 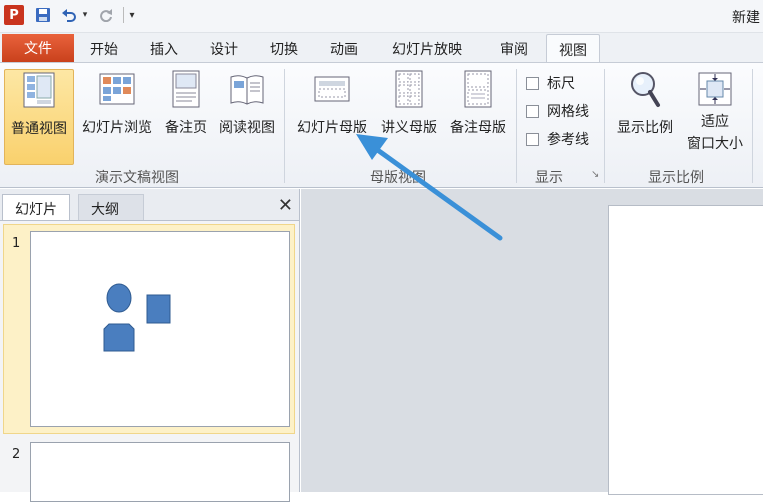 What do you see at coordinates (532, 111) in the screenshot?
I see `gridlines-checkbox` at bounding box center [532, 111].